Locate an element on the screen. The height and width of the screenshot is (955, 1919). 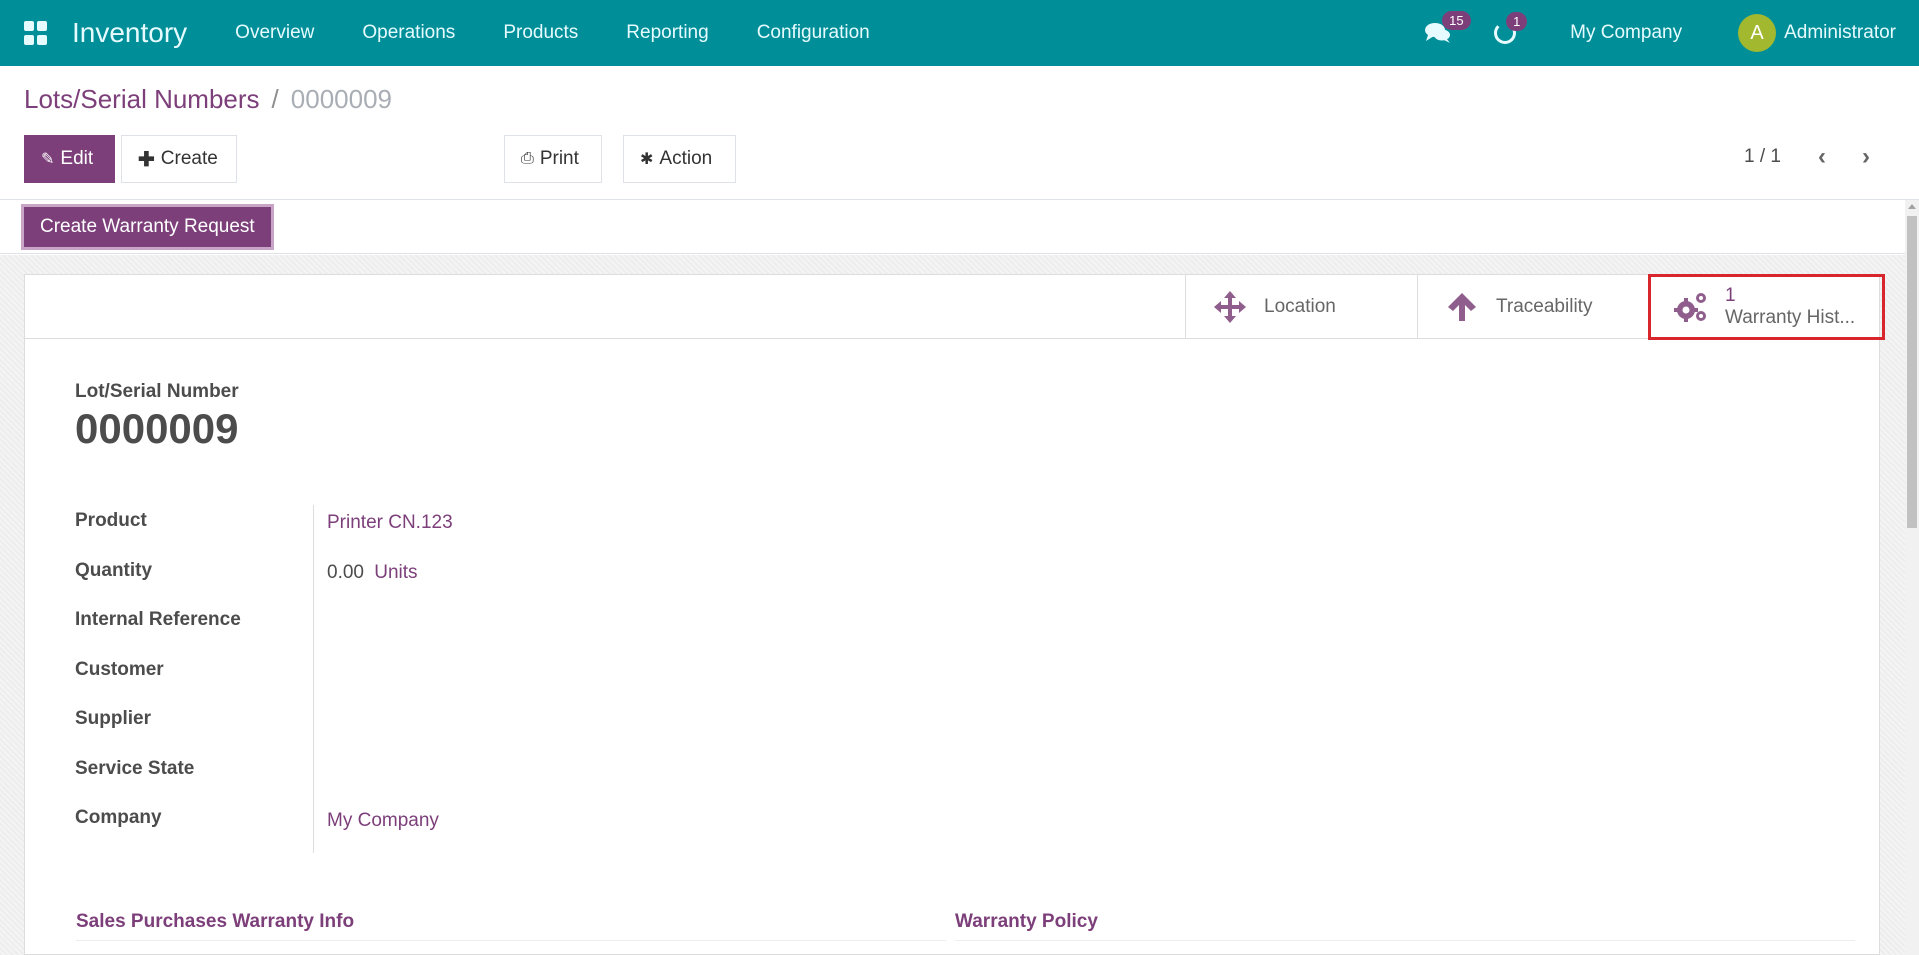
action-button: ✱ Action is located at coordinates (679, 159).